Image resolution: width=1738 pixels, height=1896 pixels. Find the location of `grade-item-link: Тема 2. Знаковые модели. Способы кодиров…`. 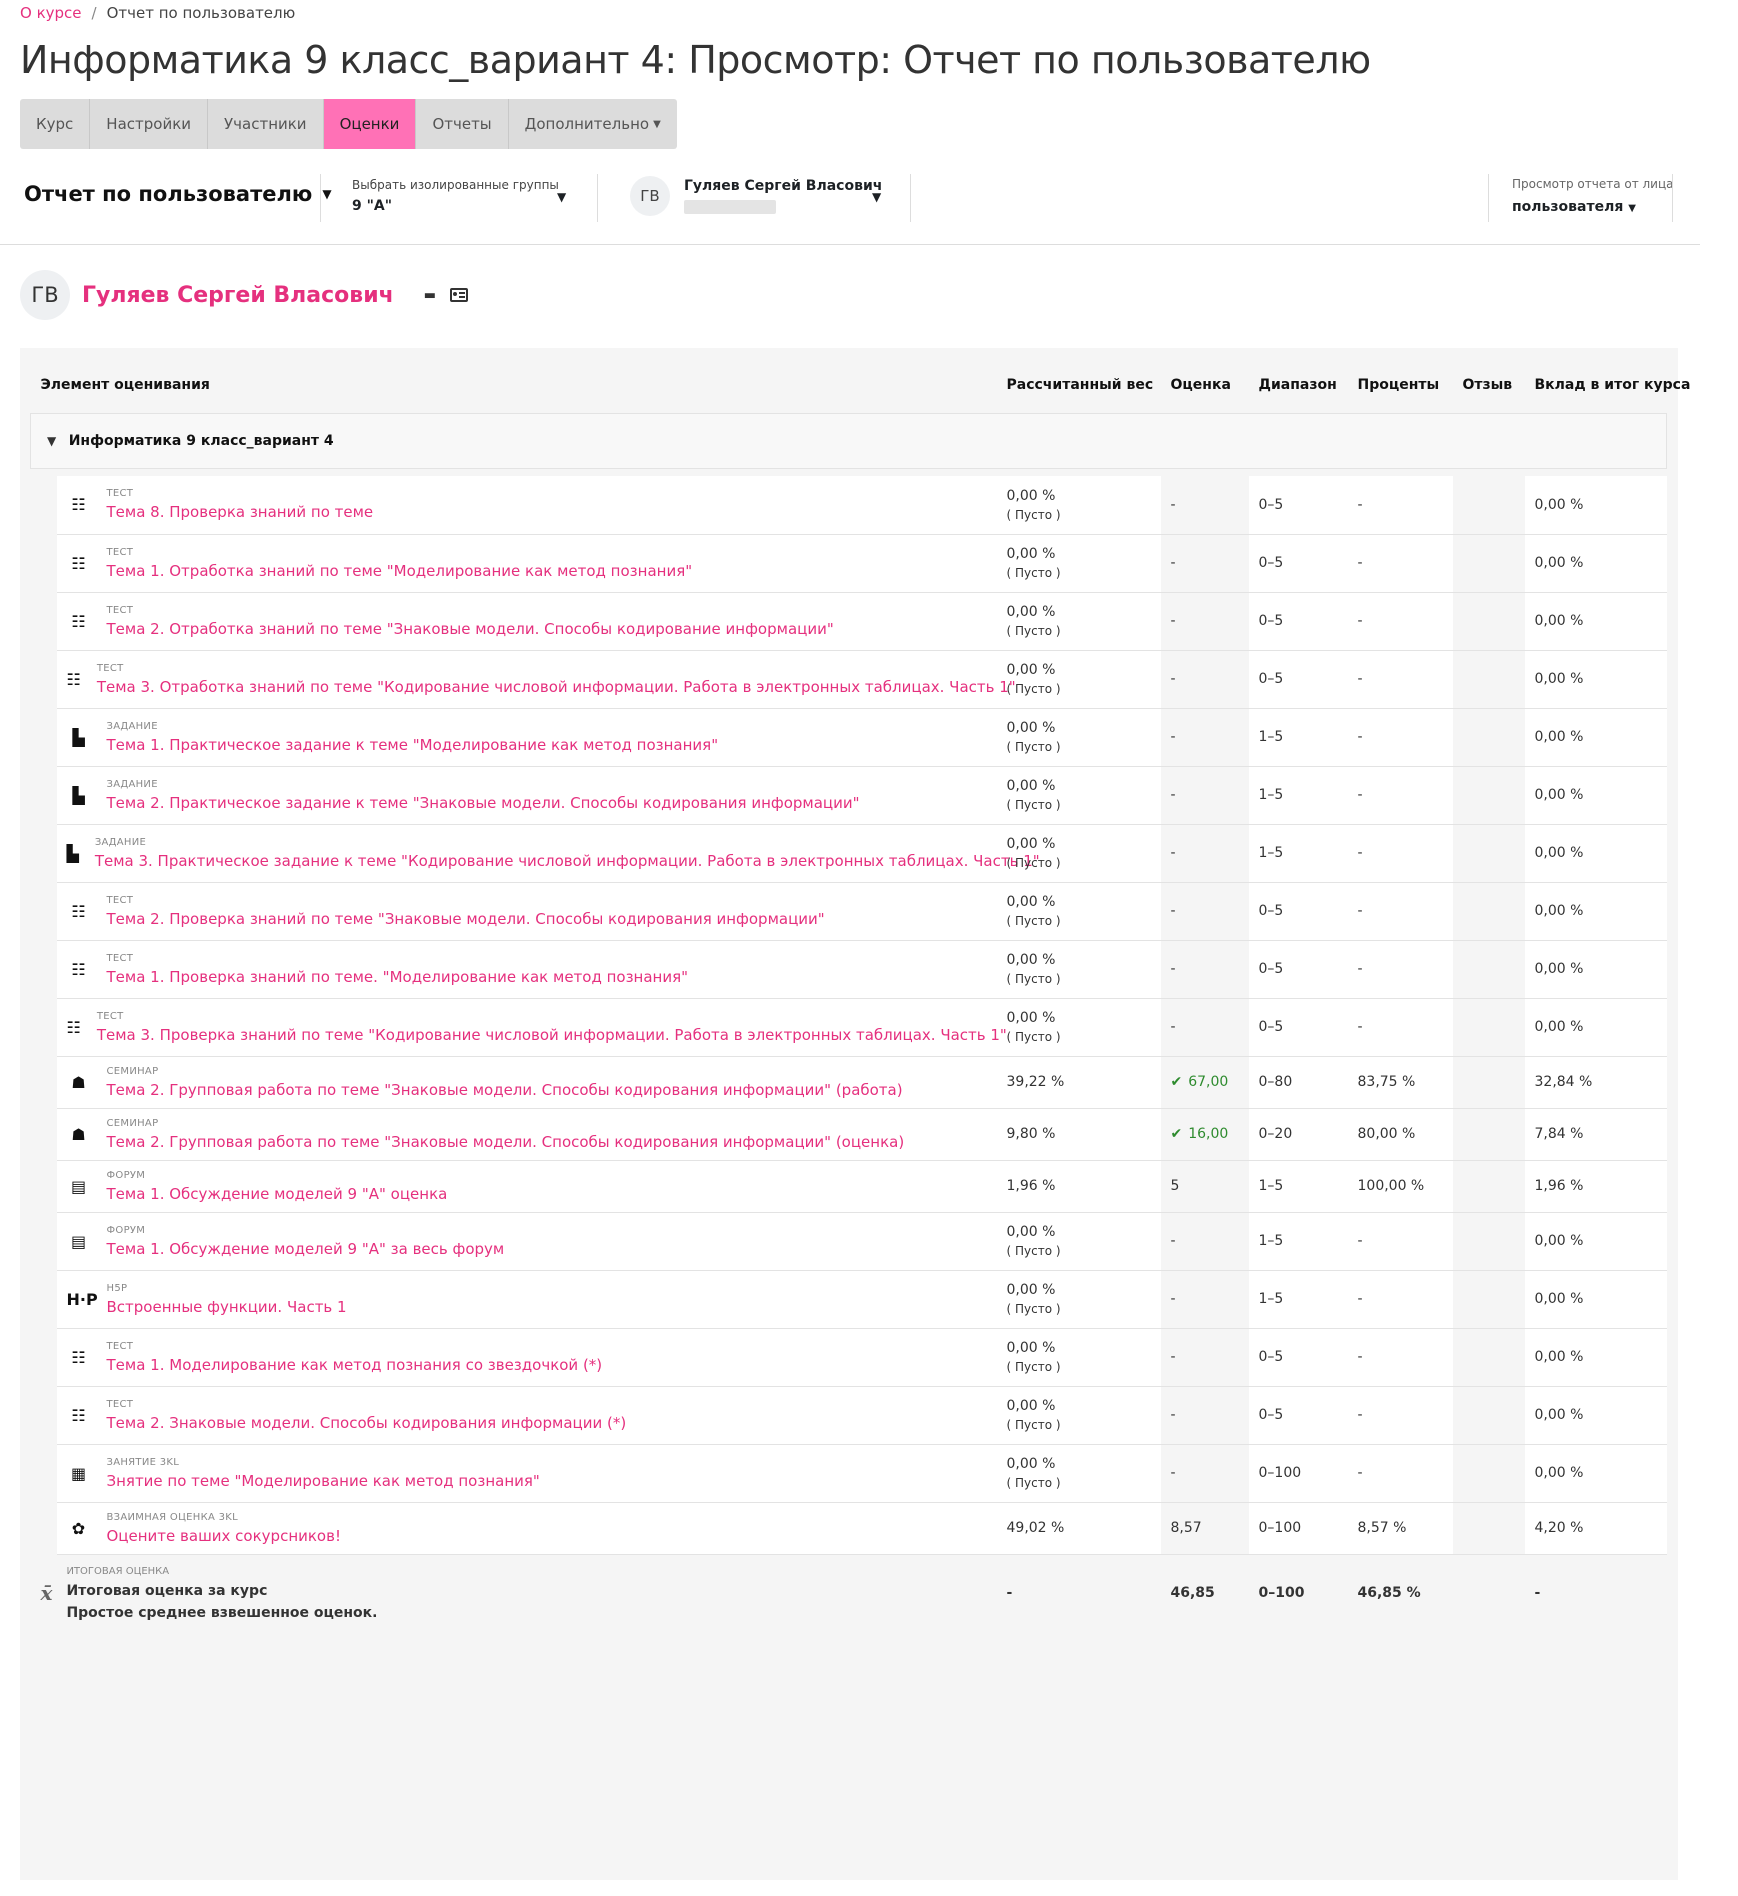

grade-item-link: Тема 2. Знаковые модели. Способы кодиров… is located at coordinates (367, 1423).